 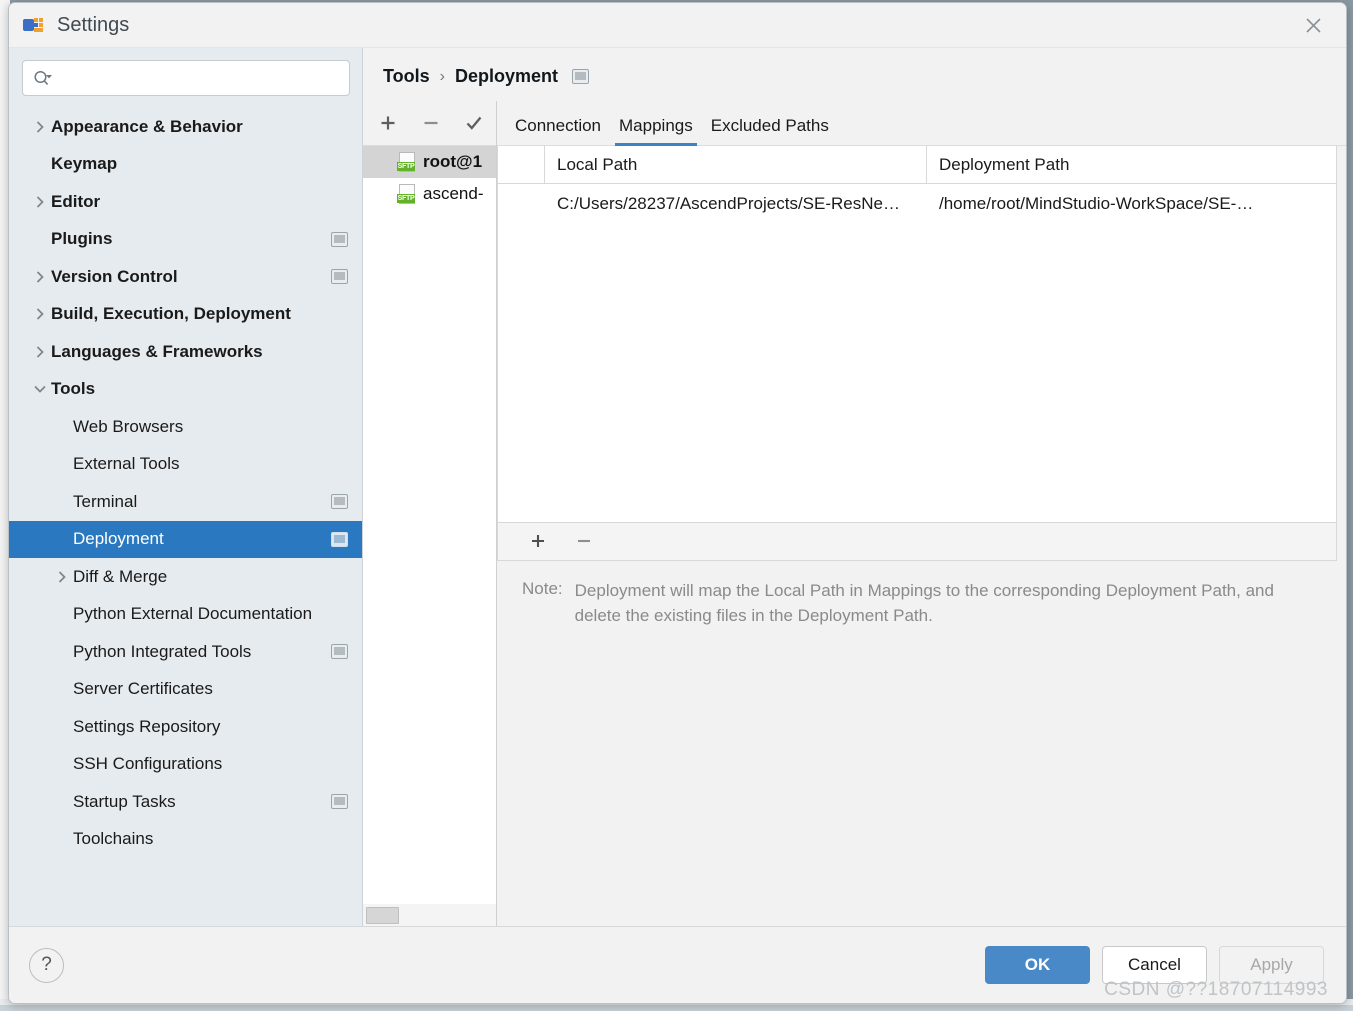 I want to click on close-icon, so click(x=1313, y=25).